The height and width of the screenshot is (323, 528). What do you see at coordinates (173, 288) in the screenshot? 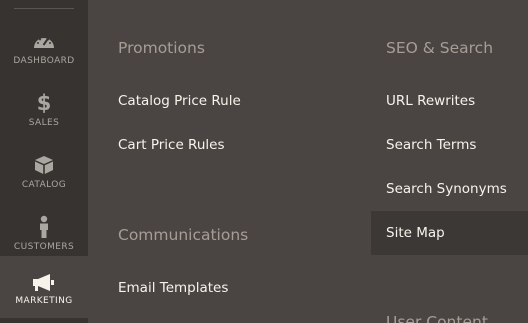
I see `menu-link-email-templates: Email Templates` at bounding box center [173, 288].